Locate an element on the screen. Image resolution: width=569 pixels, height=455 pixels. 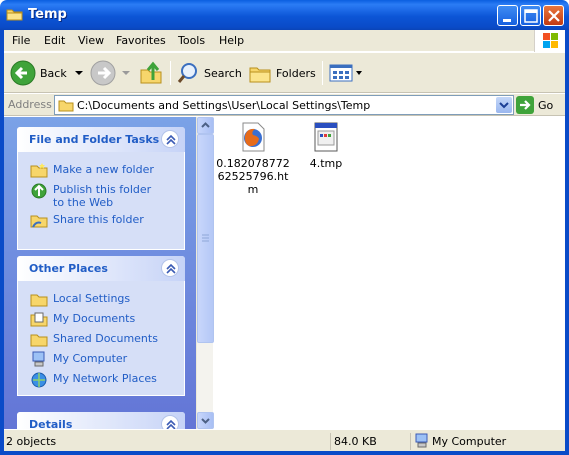
title-bar: Temp is located at coordinates (284, 15).